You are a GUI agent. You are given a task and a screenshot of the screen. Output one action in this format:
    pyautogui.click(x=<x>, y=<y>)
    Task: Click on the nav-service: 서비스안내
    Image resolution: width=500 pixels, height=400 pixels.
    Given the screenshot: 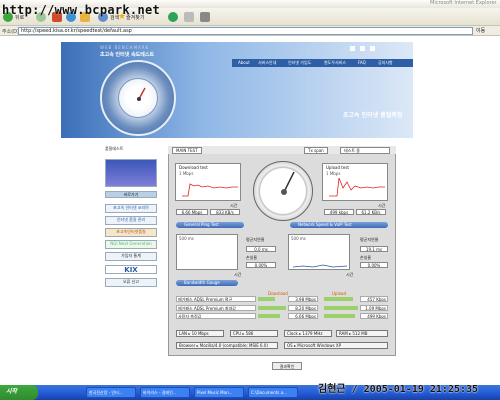 What is the action you would take?
    pyautogui.click(x=267, y=63)
    